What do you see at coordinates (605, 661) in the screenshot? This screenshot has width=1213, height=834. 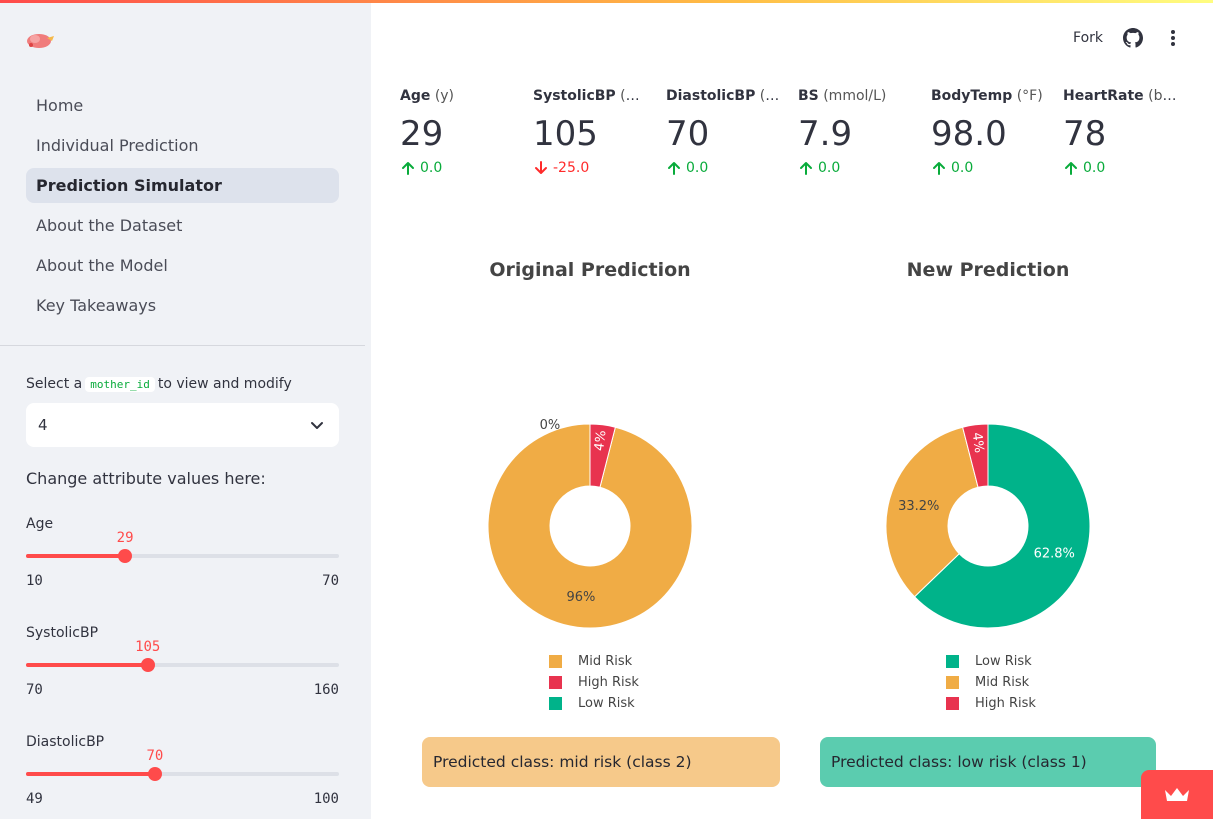 I see `legend-label: Mid Risk` at bounding box center [605, 661].